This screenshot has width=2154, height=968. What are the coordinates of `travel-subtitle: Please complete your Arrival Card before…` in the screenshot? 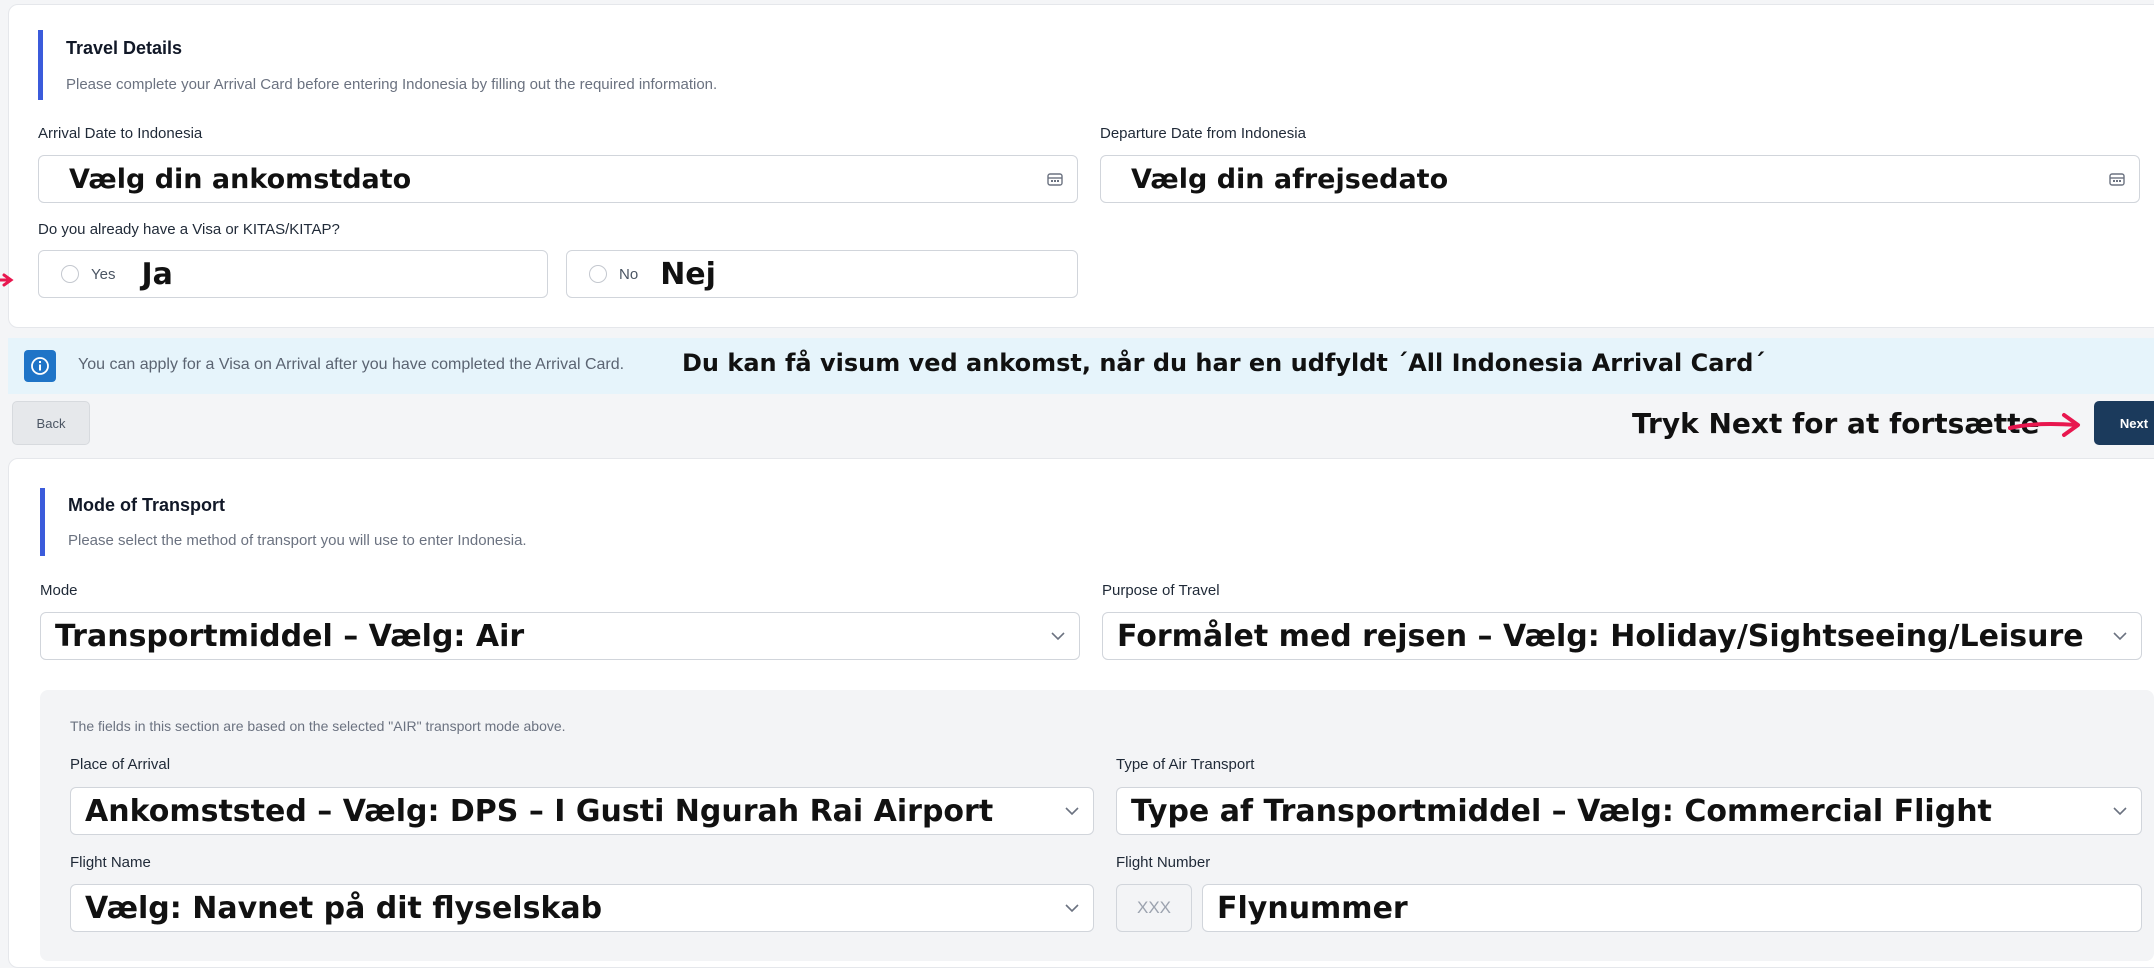 It's located at (392, 84).